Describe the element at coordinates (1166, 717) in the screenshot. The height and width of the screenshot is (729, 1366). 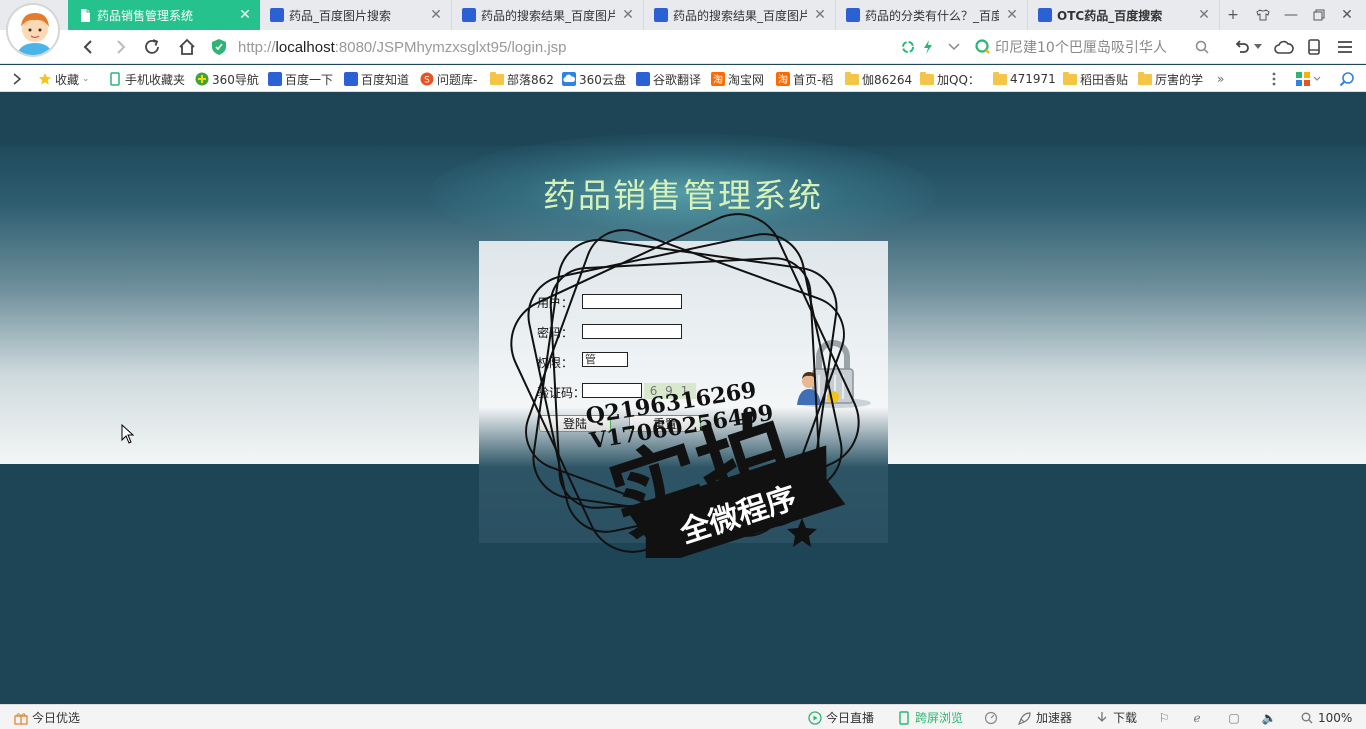
I see `flag-icon: ⚐` at that location.